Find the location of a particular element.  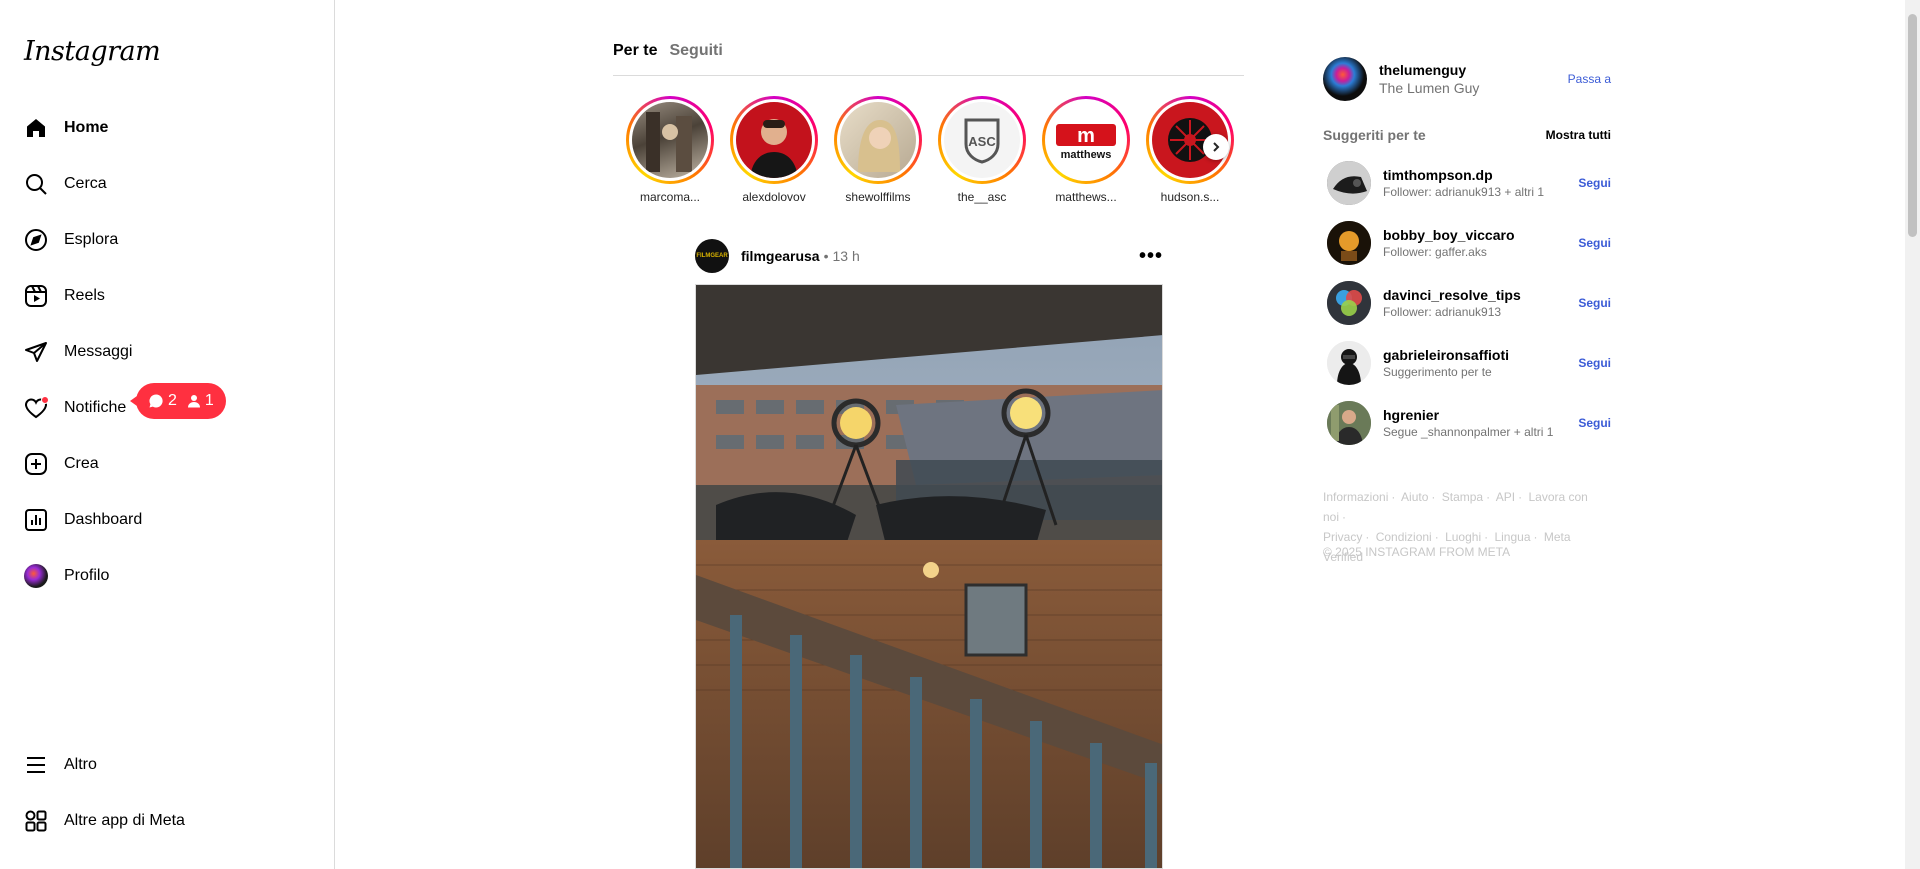

footer-link: Condizioni is located at coordinates (1404, 537).